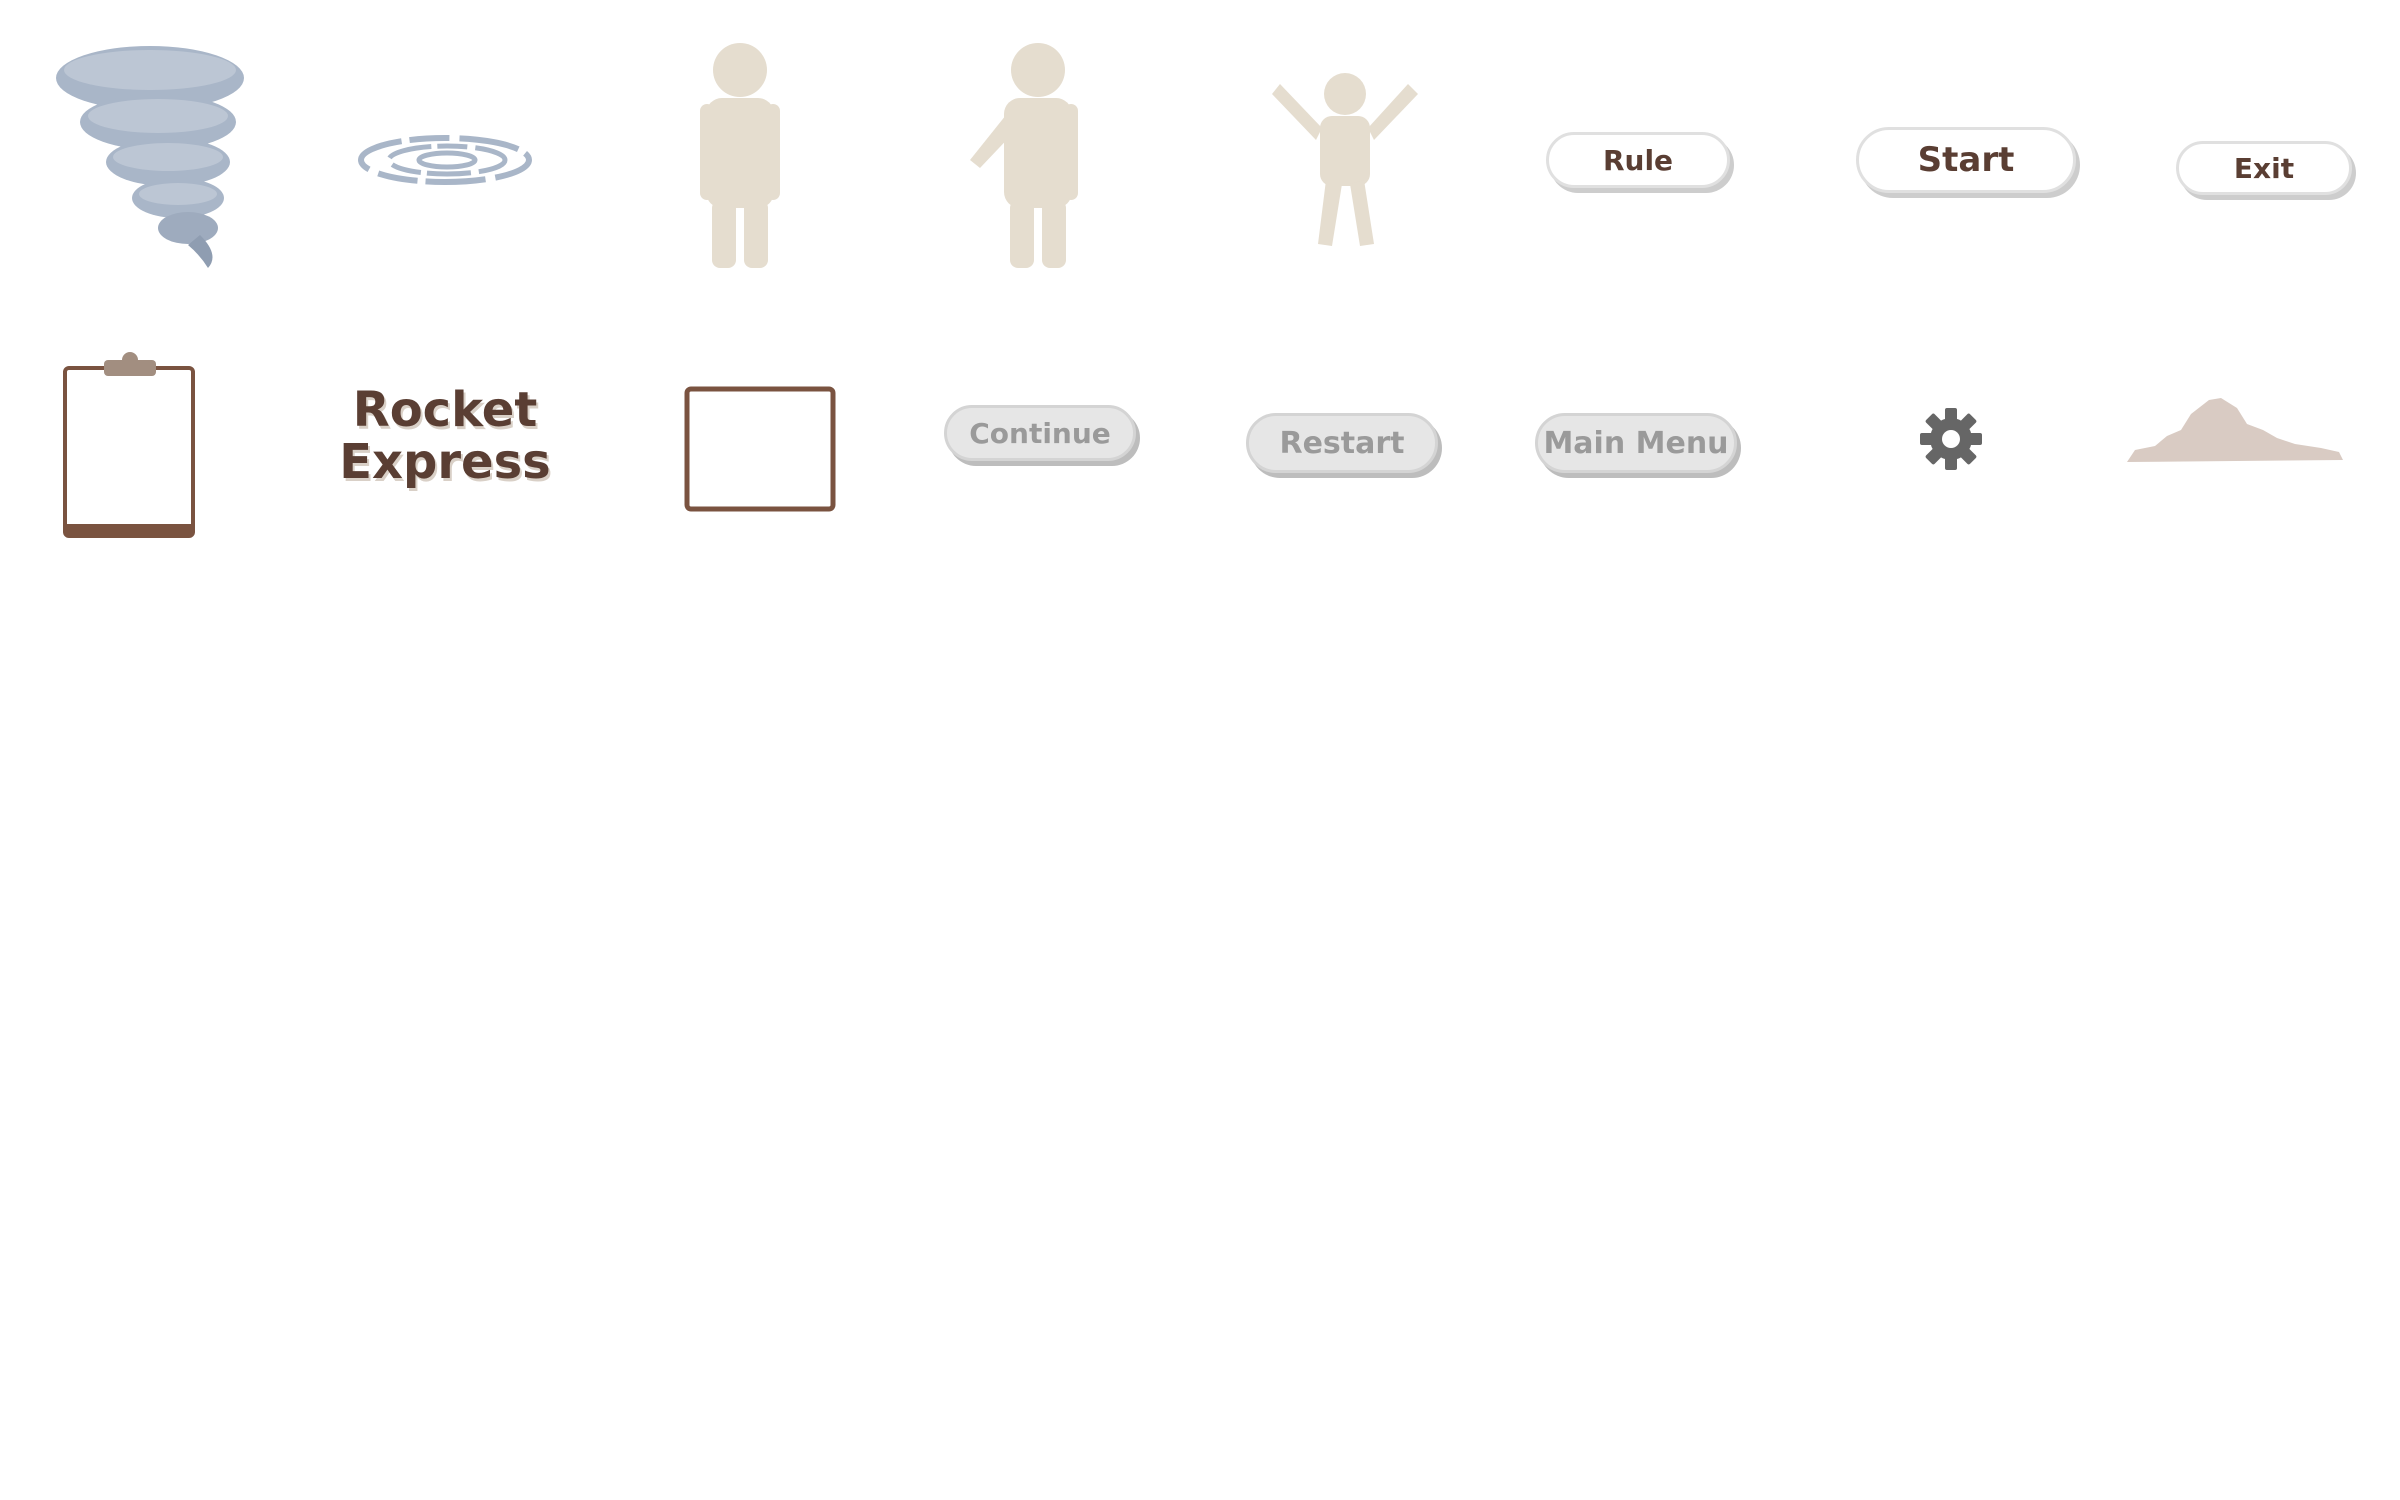 The width and height of the screenshot is (2400, 1500). What do you see at coordinates (740, 155) in the screenshot?
I see `person-standing-icon` at bounding box center [740, 155].